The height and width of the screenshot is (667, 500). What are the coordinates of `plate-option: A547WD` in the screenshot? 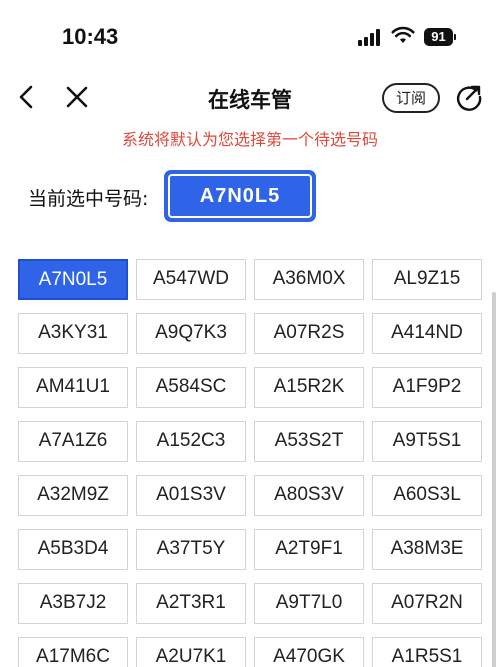 It's located at (191, 279).